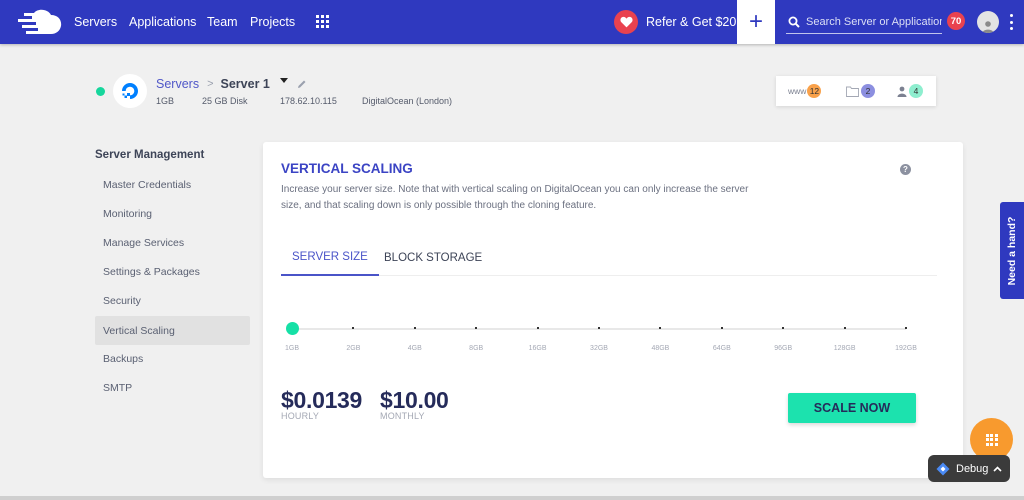 The image size is (1024, 500). What do you see at coordinates (95, 22) in the screenshot?
I see `nav-servers: Servers` at bounding box center [95, 22].